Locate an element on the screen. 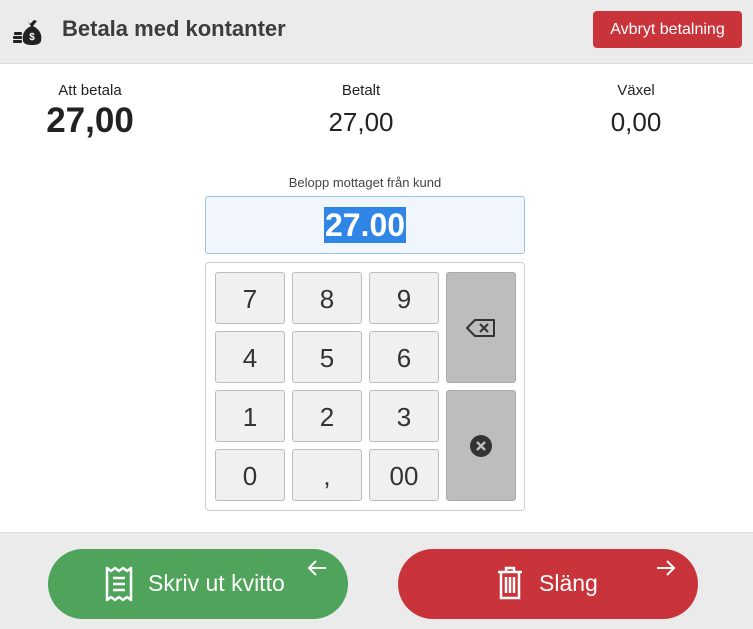 The height and width of the screenshot is (629, 753). print-receipt-button: Skriv ut kvitto is located at coordinates (198, 584).